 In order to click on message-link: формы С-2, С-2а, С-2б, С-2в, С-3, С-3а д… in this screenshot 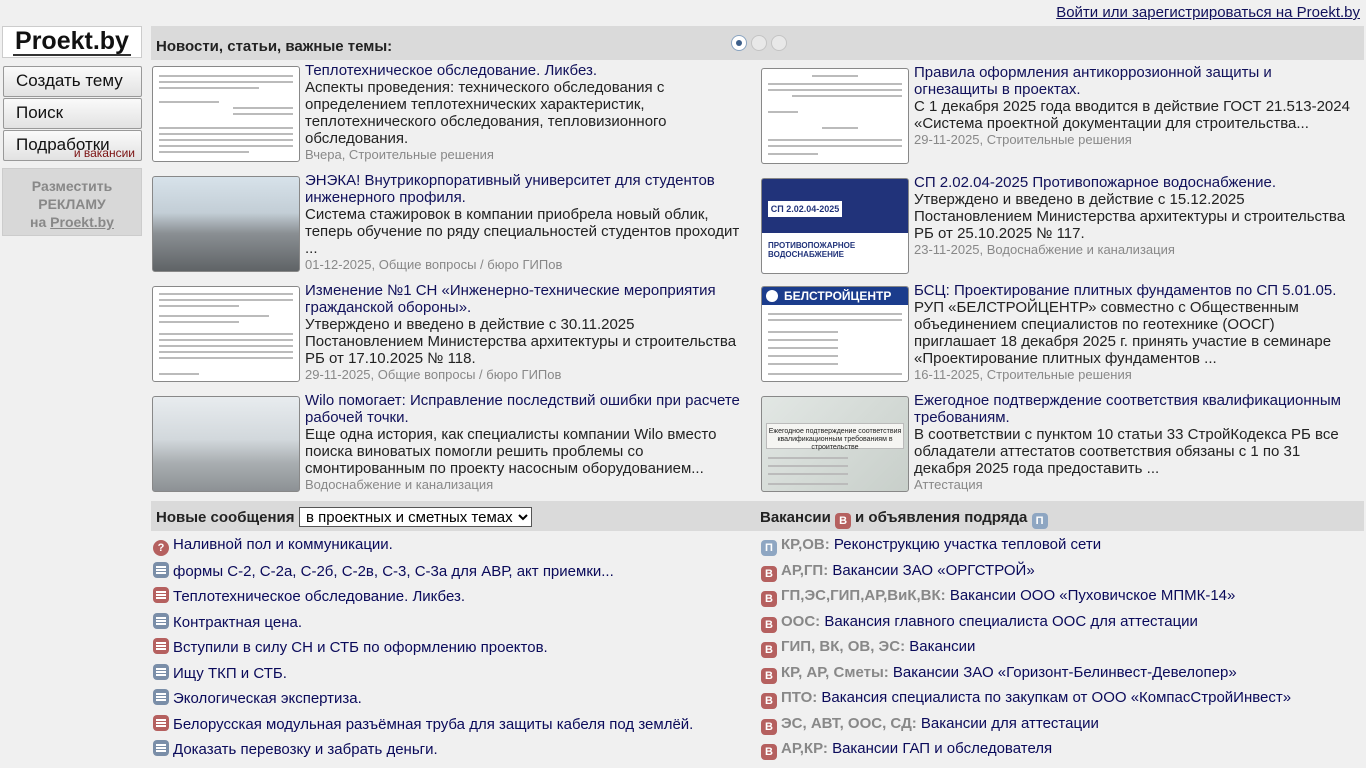, I will do `click(393, 571)`.